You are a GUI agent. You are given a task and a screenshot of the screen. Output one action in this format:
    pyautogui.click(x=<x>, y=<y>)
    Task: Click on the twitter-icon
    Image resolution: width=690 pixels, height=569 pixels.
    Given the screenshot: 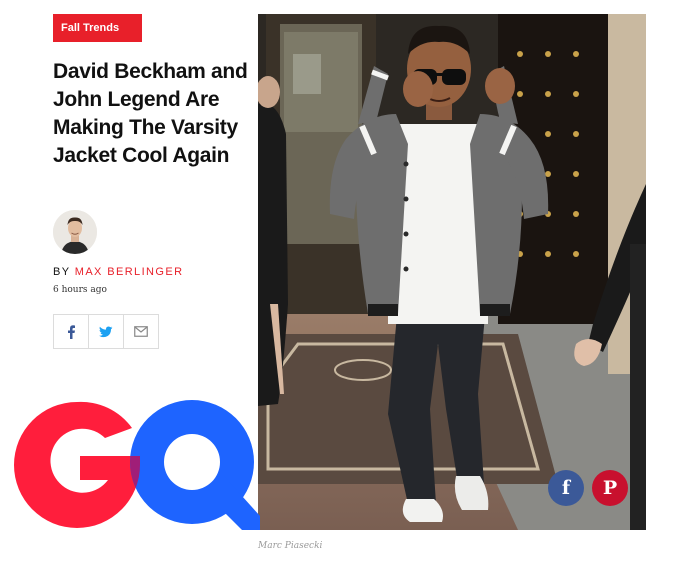 What is the action you would take?
    pyautogui.click(x=106, y=331)
    